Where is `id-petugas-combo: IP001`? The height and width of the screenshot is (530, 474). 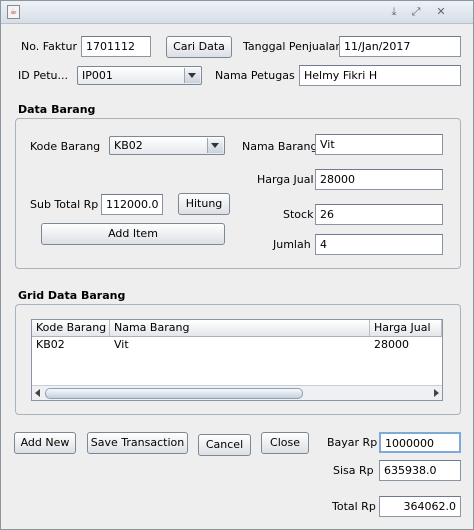 id-petugas-combo: IP001 is located at coordinates (139, 75).